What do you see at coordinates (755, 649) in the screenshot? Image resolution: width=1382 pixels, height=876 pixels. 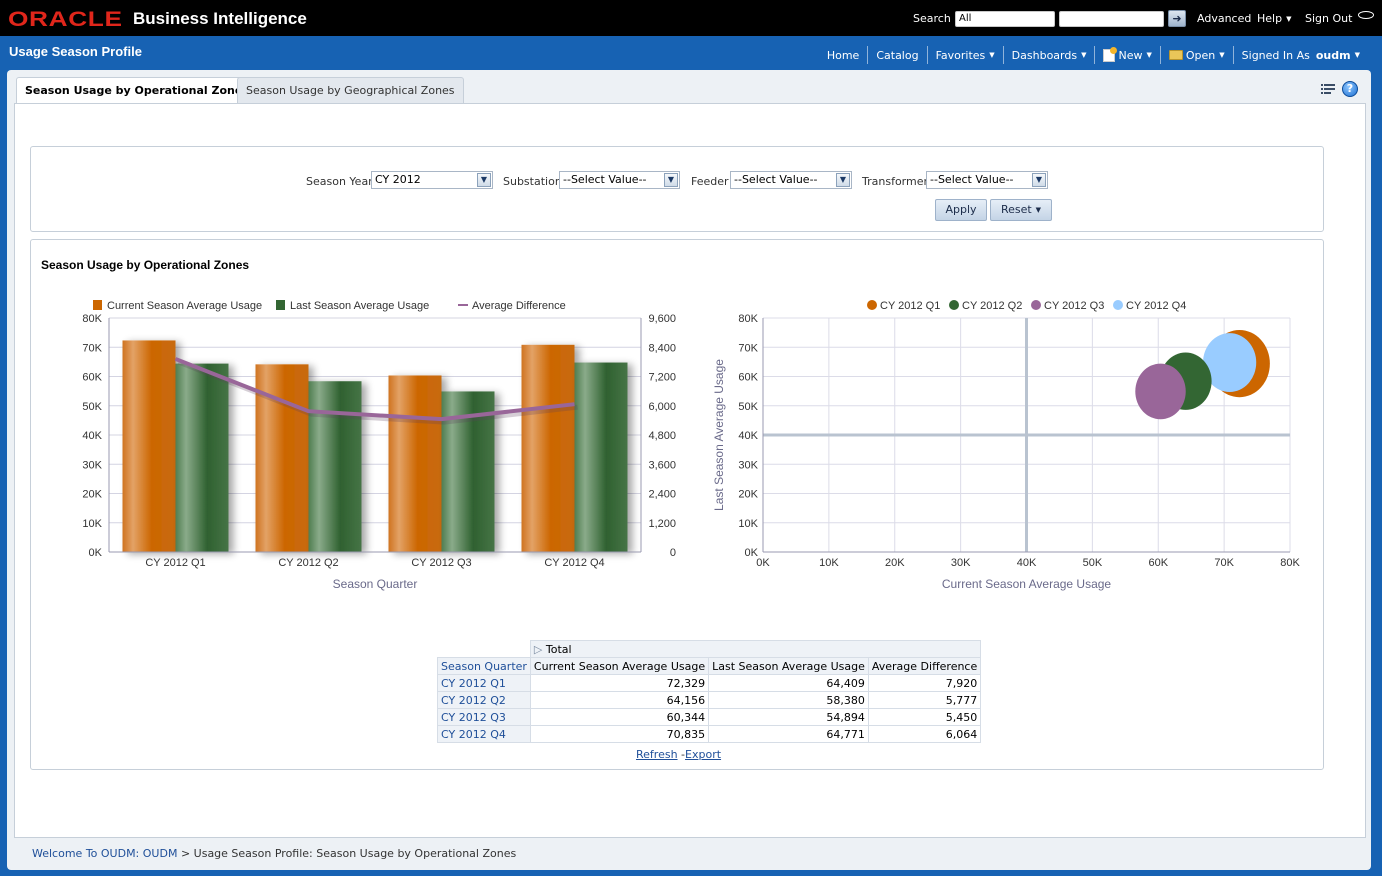 I see `pivot-group-header: ▷ Total` at bounding box center [755, 649].